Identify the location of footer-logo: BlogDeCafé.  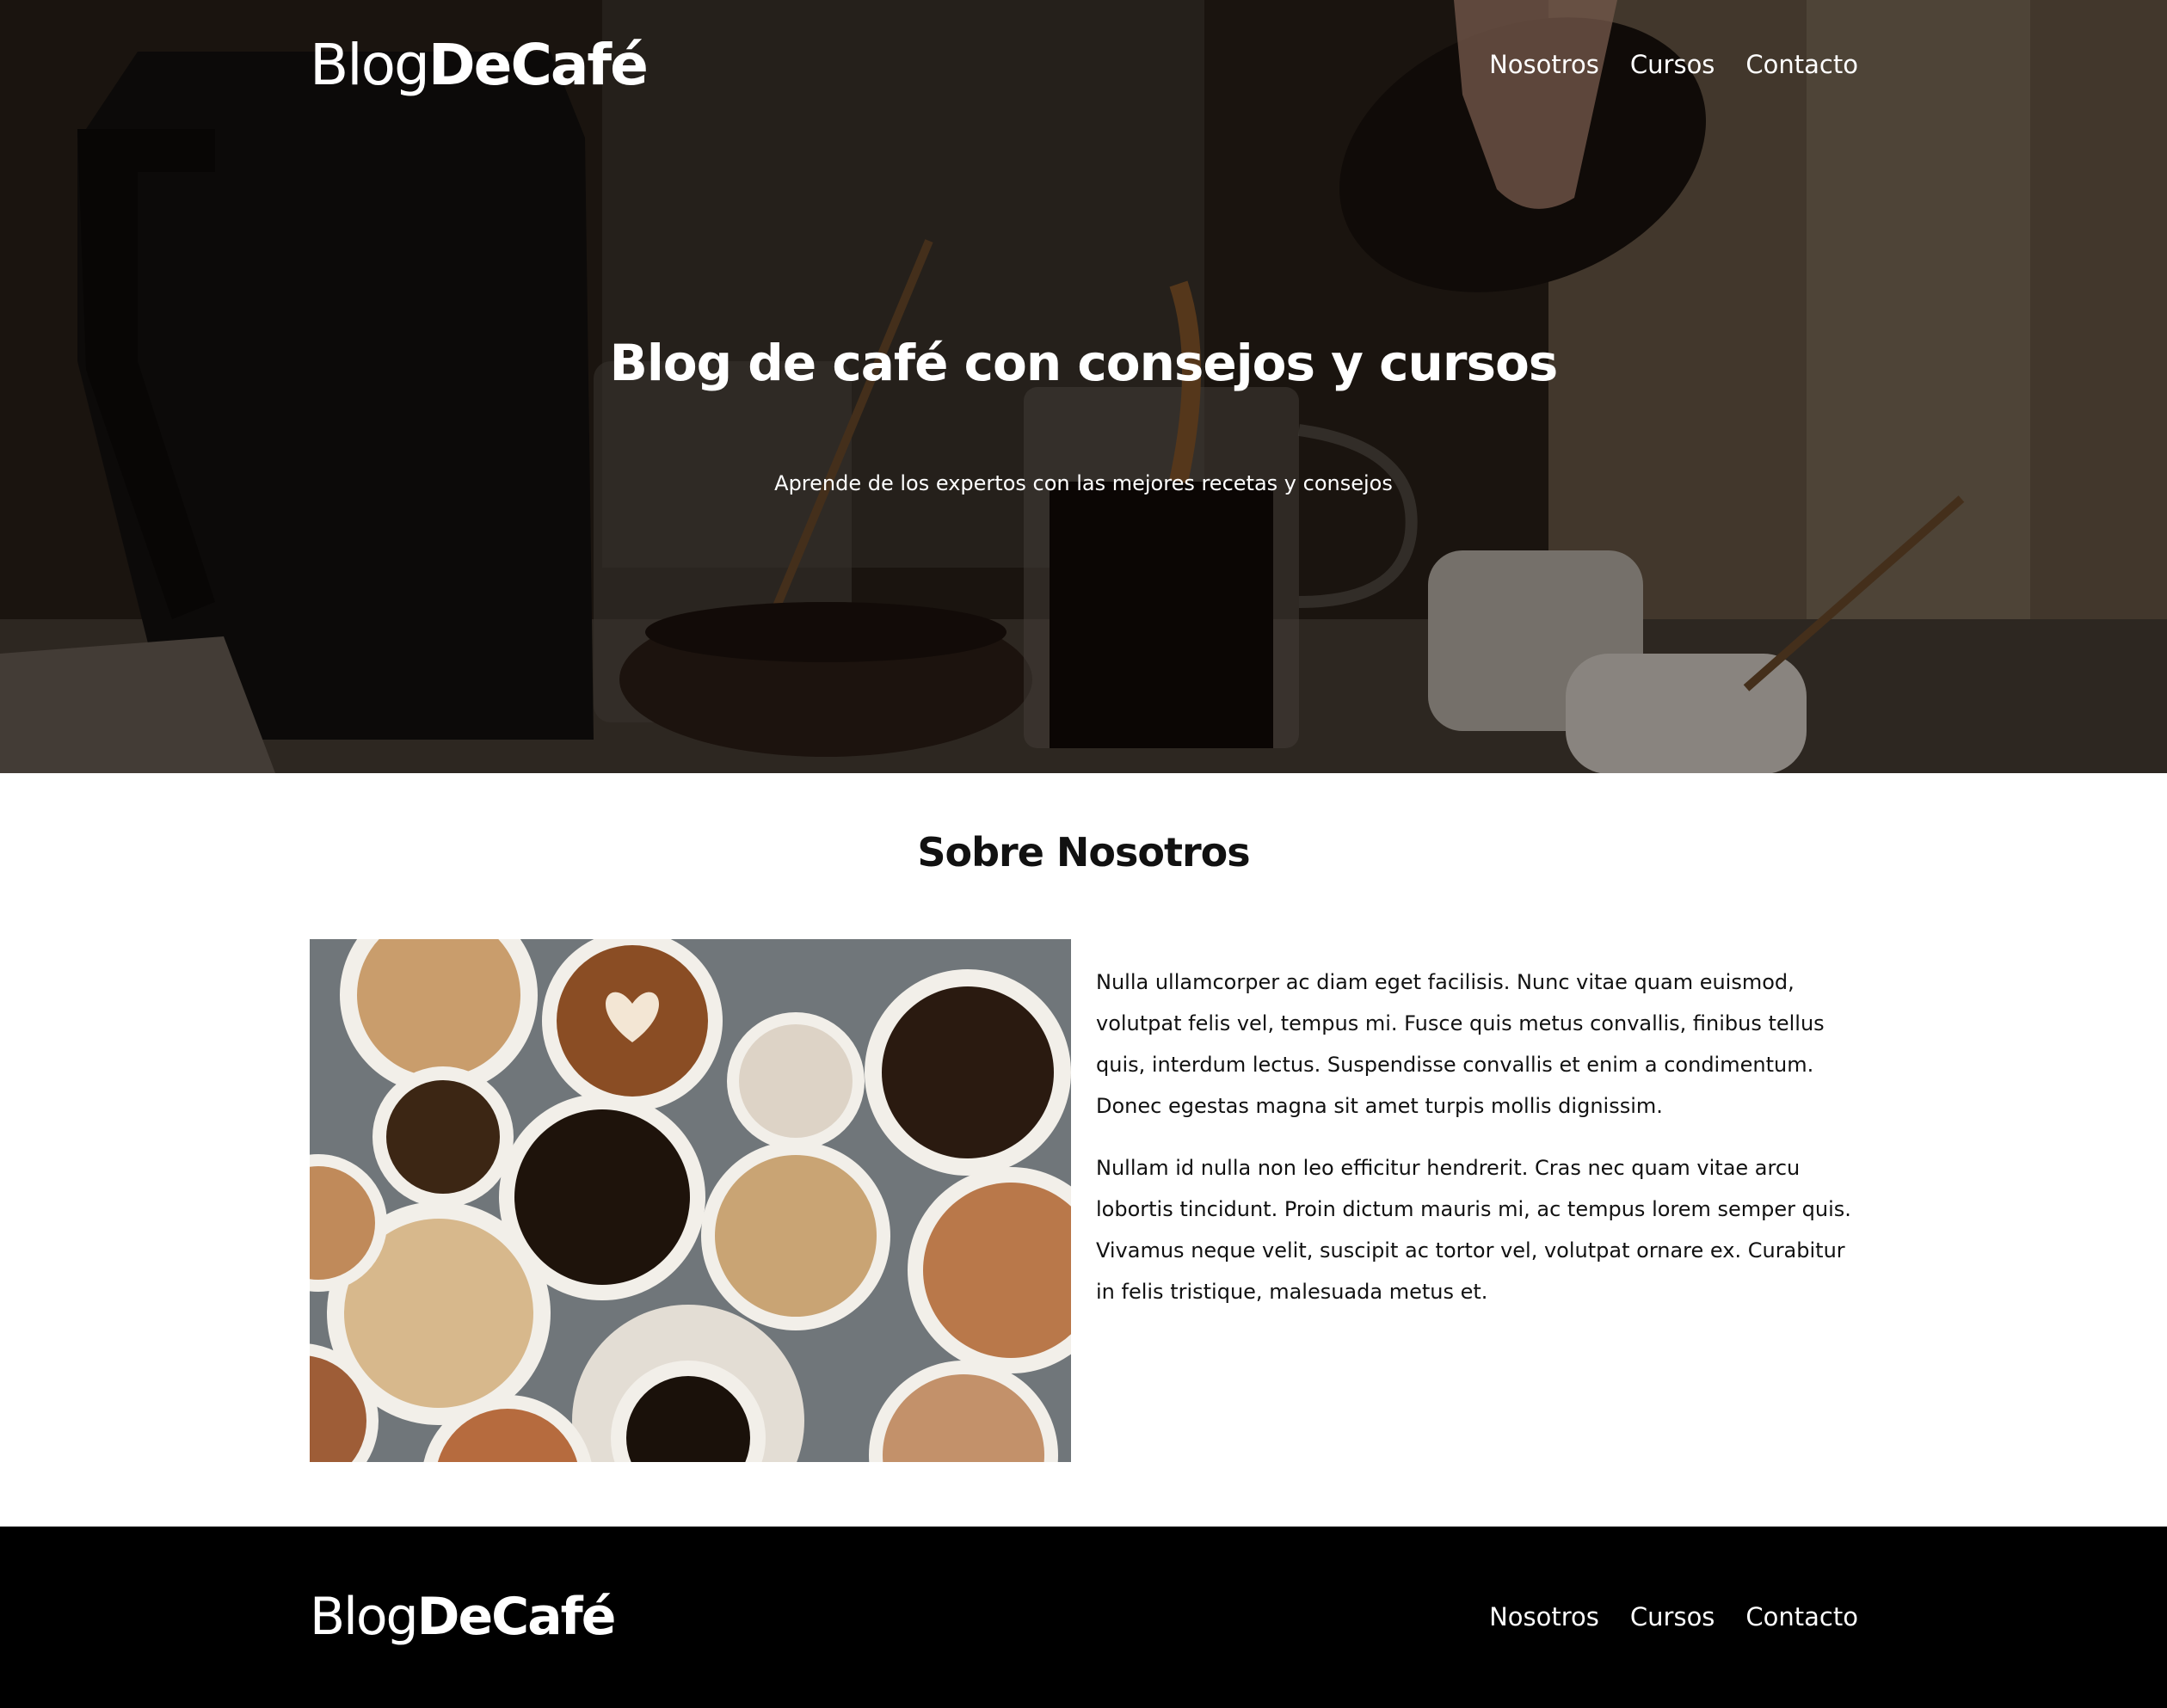
(463, 1617).